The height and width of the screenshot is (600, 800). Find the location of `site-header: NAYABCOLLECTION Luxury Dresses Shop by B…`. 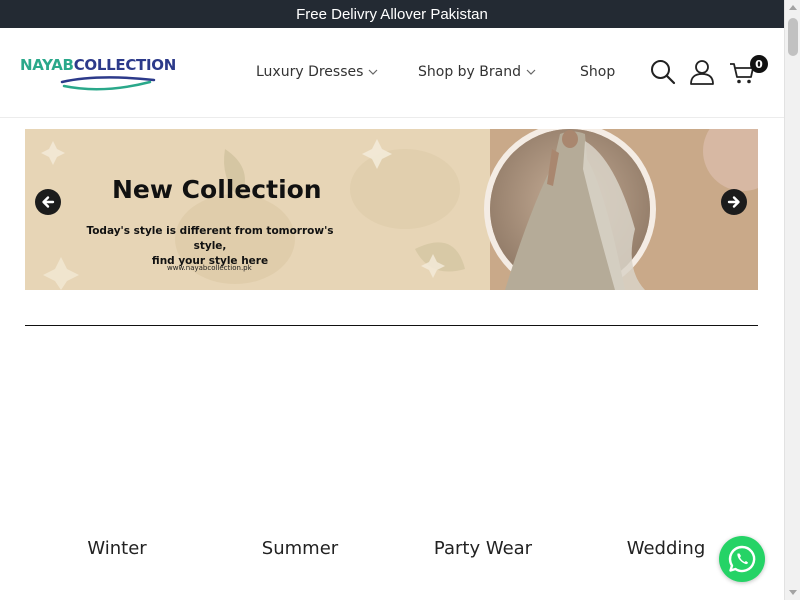

site-header: NAYABCOLLECTION Luxury Dresses Shop by B… is located at coordinates (392, 73).